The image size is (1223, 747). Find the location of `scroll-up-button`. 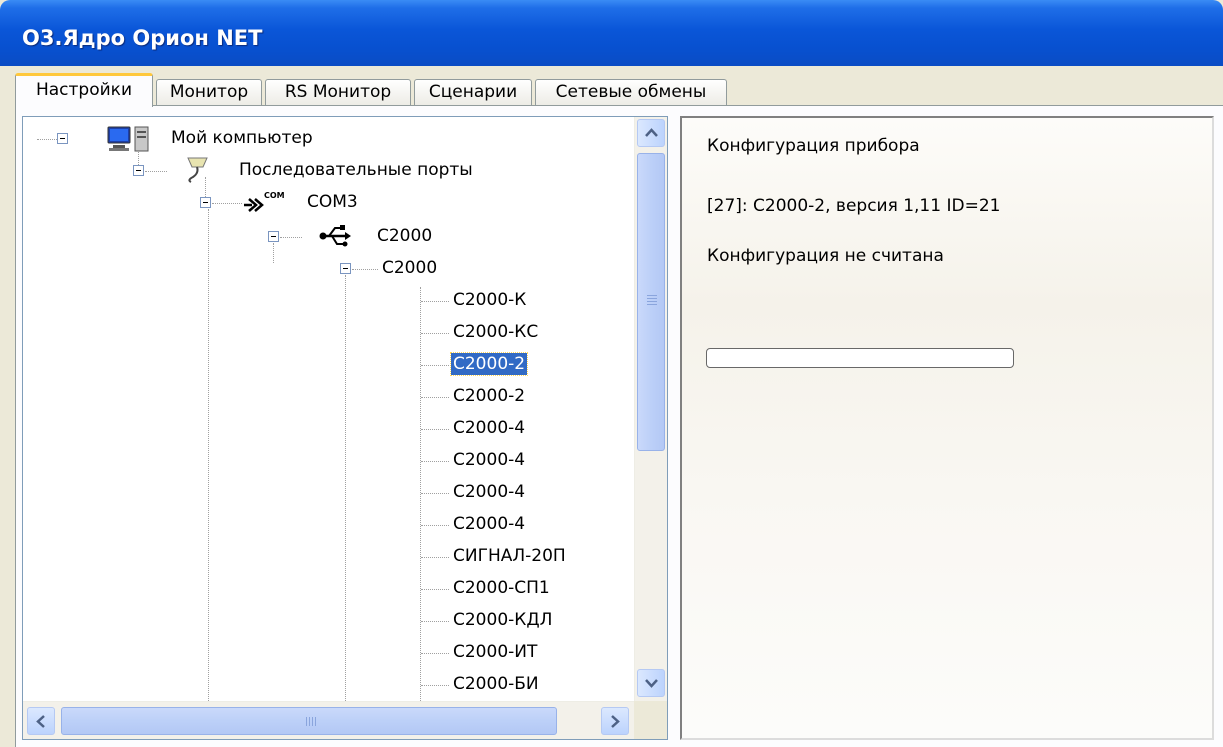

scroll-up-button is located at coordinates (651, 133).